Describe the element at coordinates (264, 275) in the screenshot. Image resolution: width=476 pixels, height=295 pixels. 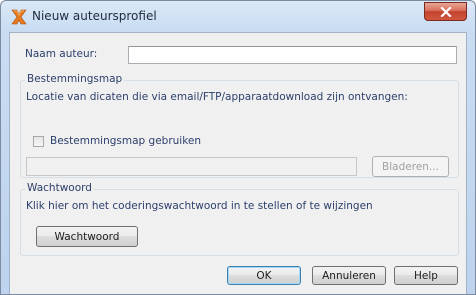
I see `ok-button: OK` at that location.